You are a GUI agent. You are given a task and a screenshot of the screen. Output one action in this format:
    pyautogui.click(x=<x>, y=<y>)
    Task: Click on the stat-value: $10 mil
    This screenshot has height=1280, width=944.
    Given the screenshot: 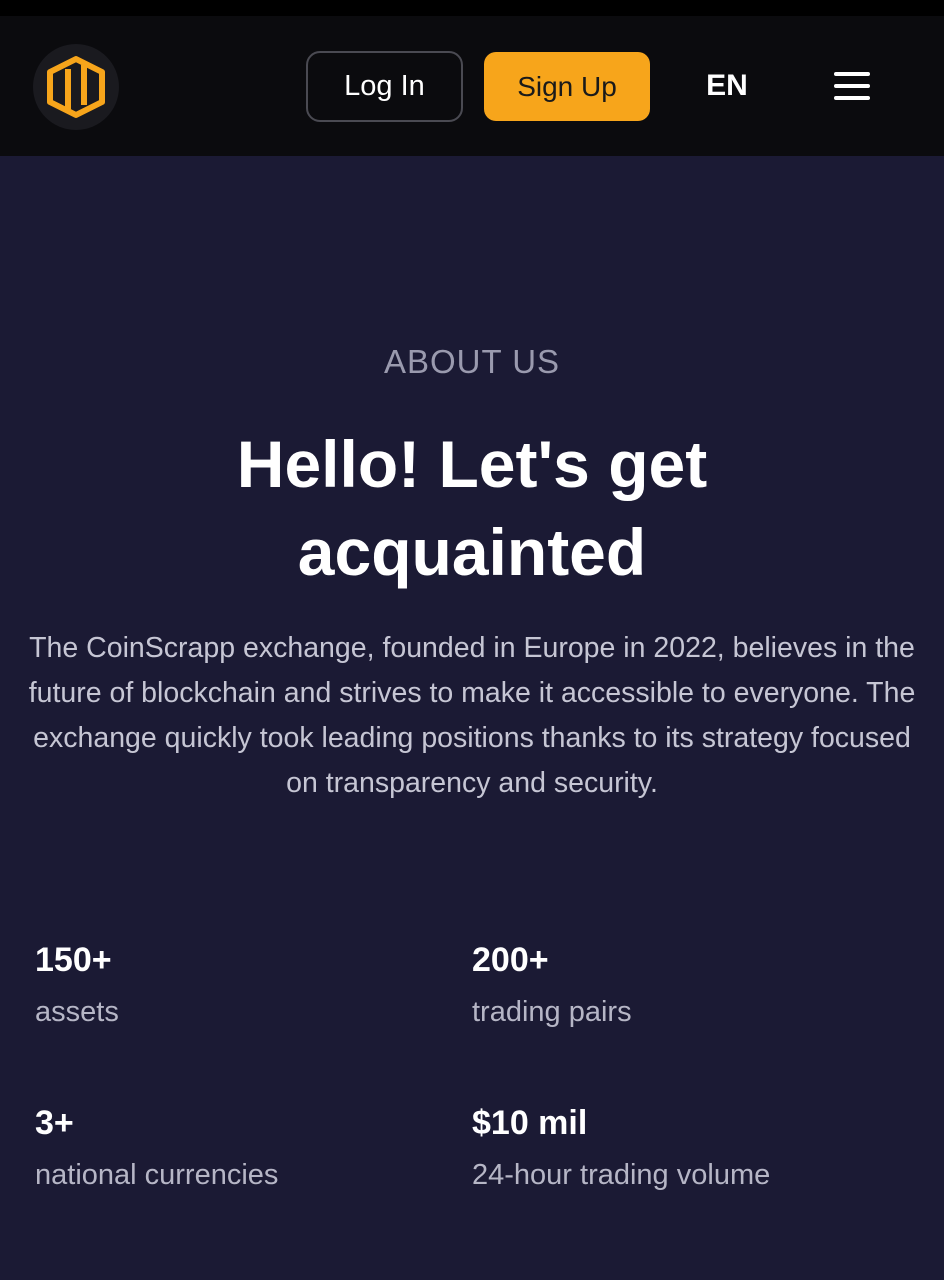 What is the action you would take?
    pyautogui.click(x=530, y=1123)
    